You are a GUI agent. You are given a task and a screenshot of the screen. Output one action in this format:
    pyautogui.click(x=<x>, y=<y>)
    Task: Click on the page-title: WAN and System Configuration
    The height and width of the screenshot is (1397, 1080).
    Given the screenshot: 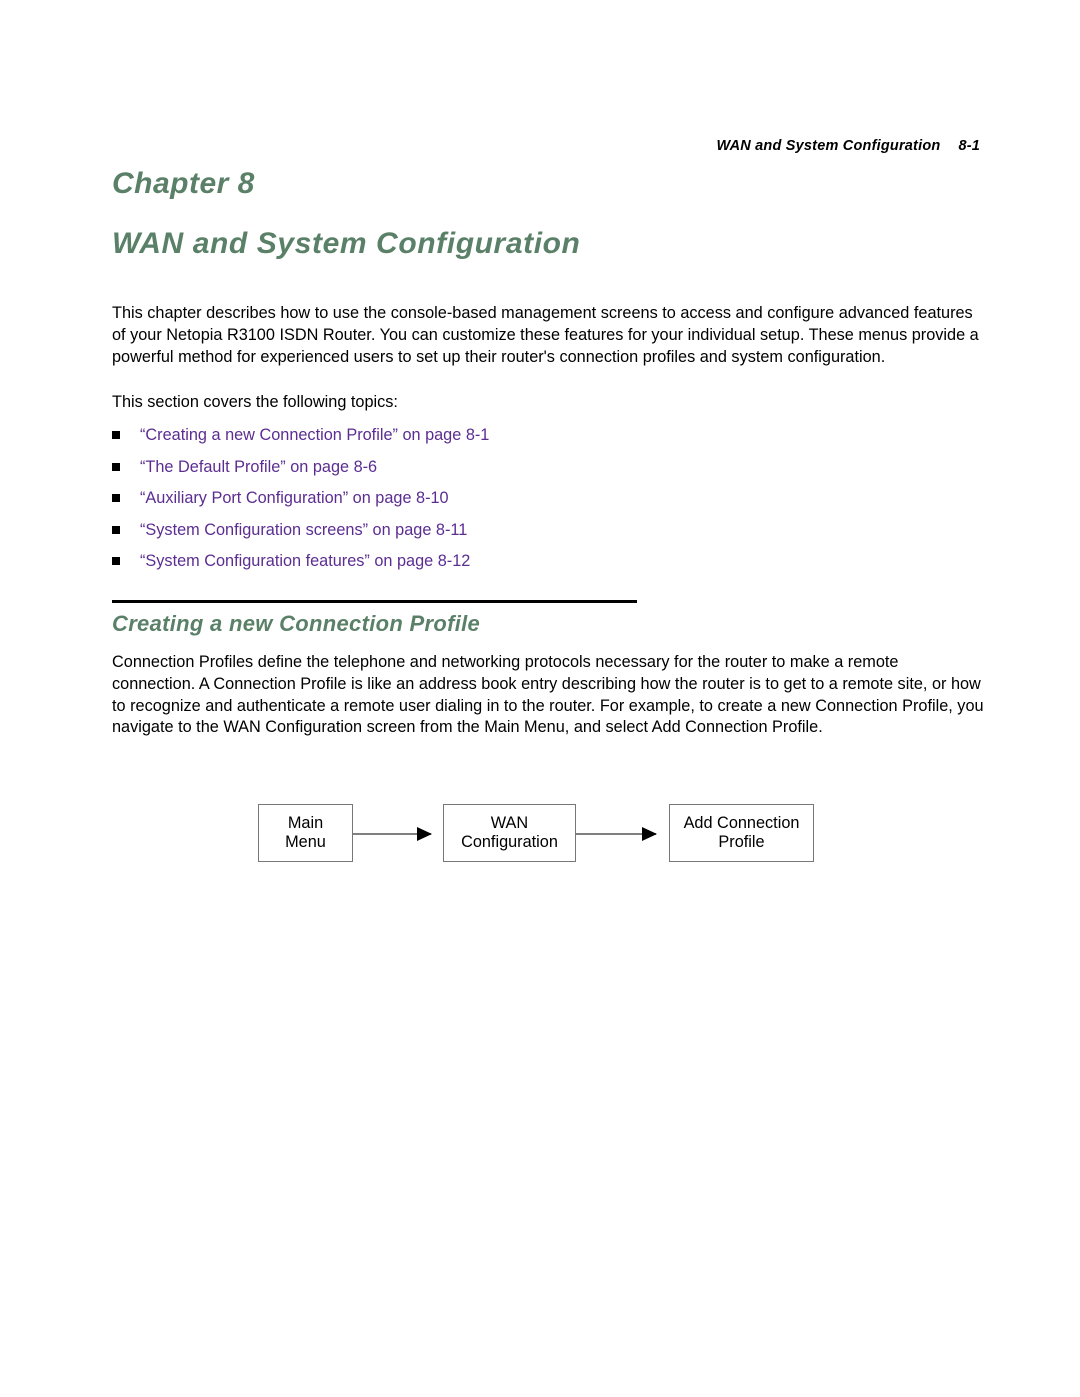 What is the action you would take?
    pyautogui.click(x=346, y=243)
    